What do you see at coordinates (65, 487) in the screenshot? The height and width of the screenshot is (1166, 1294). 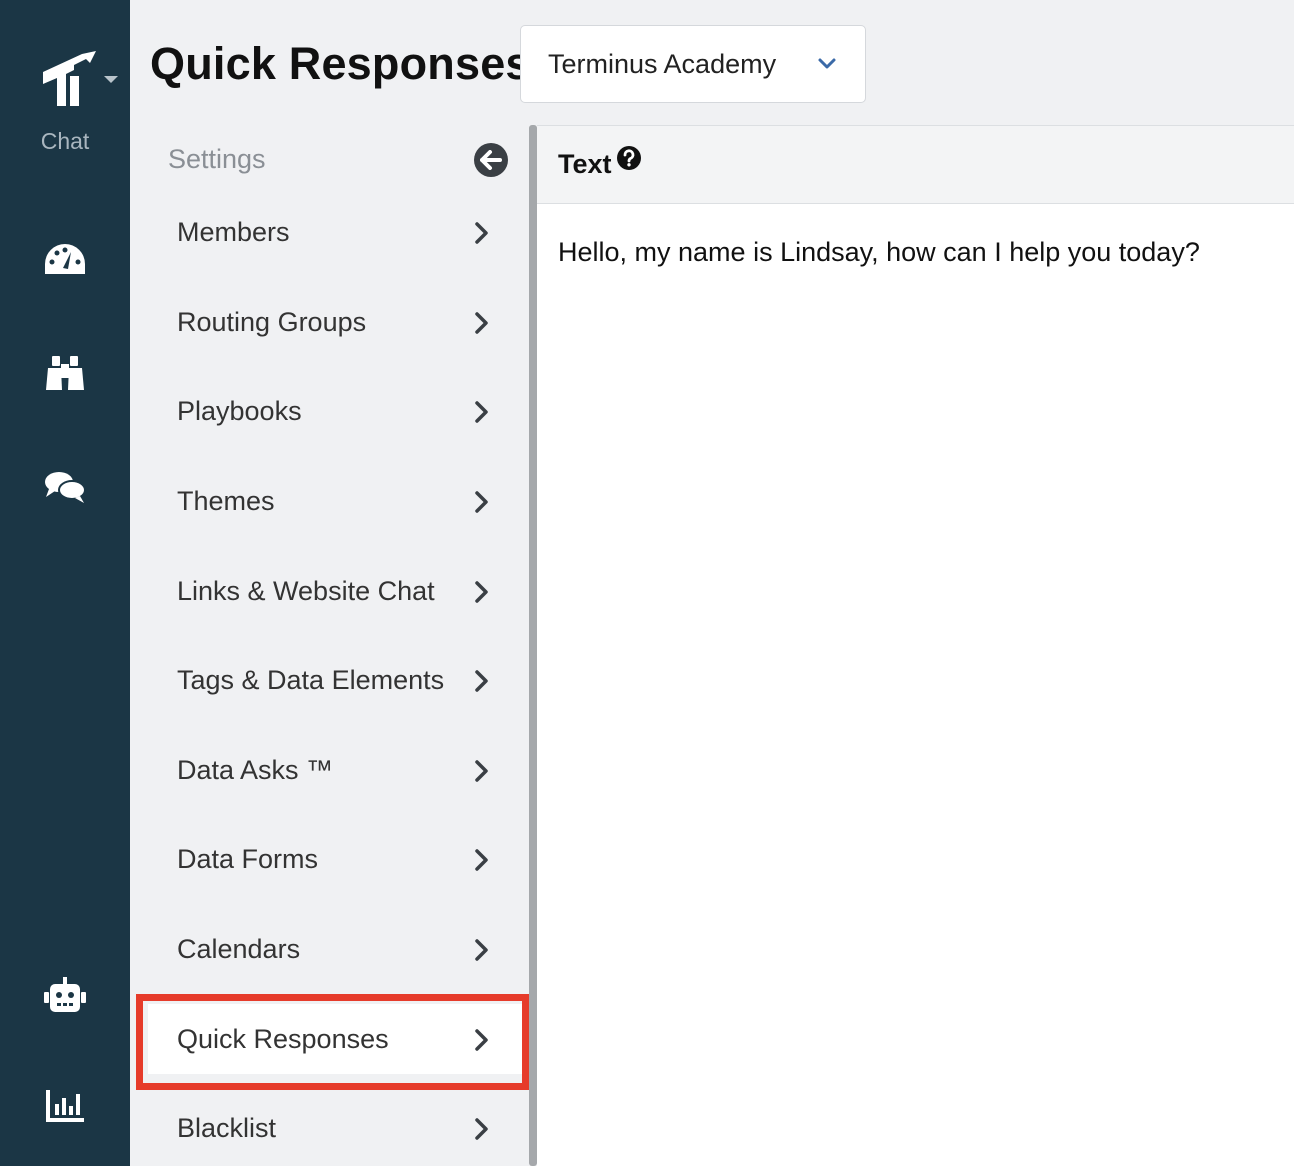 I see `chat-icon` at bounding box center [65, 487].